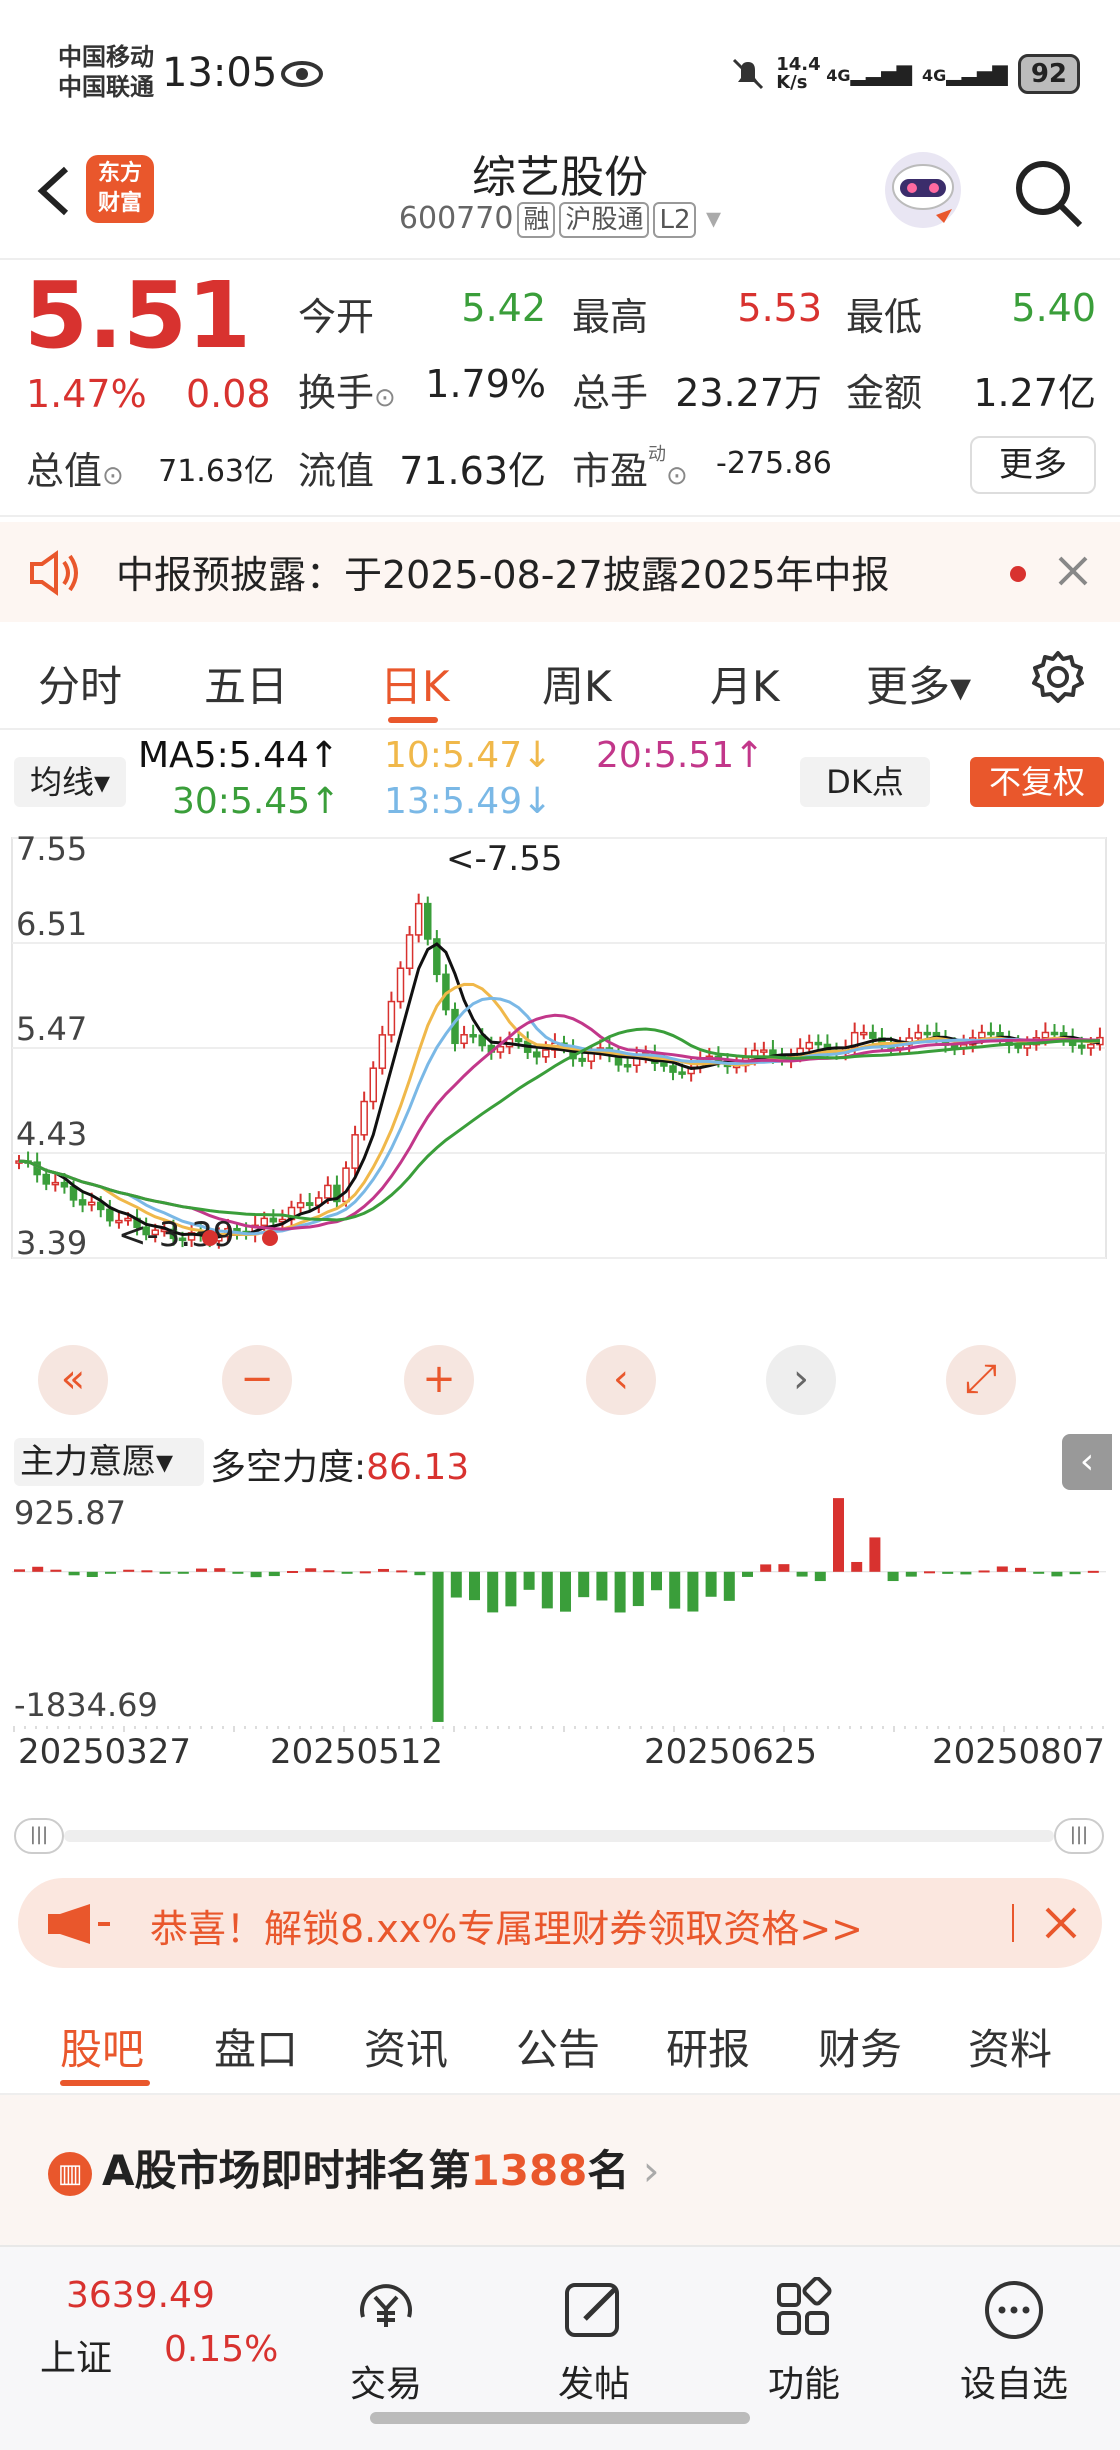 This screenshot has height=2450, width=1120. Describe the element at coordinates (594, 2342) in the screenshot. I see `nav-post: 发帖` at that location.